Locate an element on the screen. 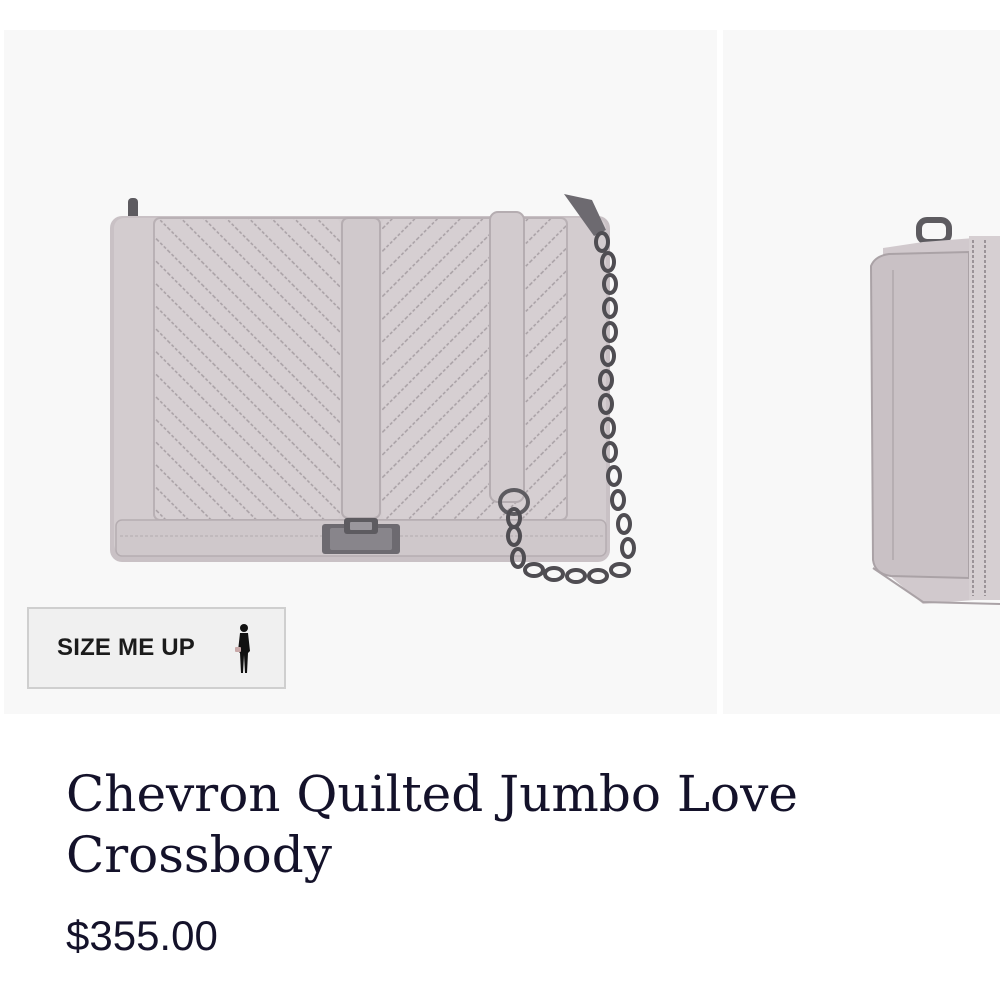 This screenshot has width=1000, height=1000. product-title: Chevron Quilted Jumbo Love Crossbody is located at coordinates (432, 824).